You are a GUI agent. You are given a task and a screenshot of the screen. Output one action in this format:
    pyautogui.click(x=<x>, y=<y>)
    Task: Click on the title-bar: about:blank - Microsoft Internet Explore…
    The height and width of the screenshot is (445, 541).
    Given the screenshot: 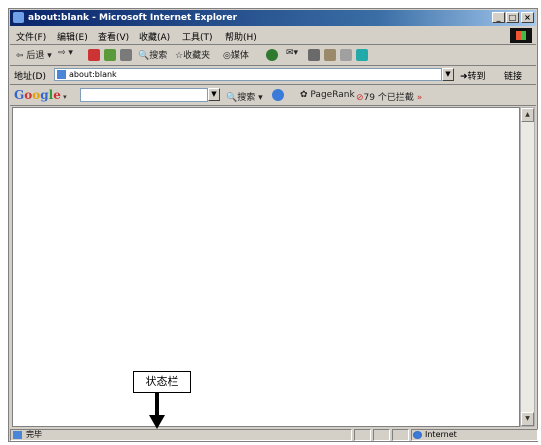 What is the action you would take?
    pyautogui.click(x=273, y=18)
    